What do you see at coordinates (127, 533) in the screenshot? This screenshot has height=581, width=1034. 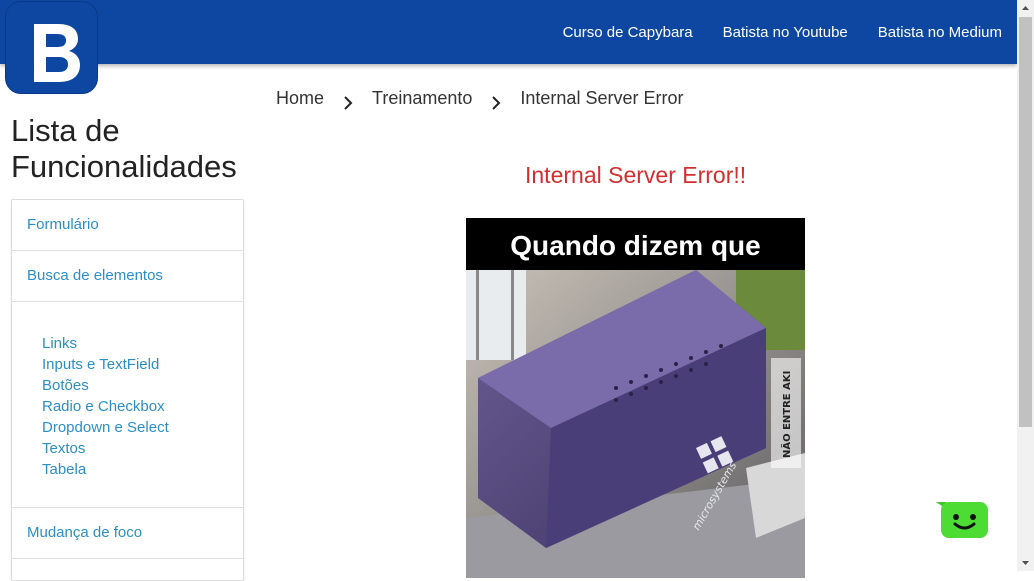 I see `sidebar-item-mudanca-de-foco: Mudança de foco` at bounding box center [127, 533].